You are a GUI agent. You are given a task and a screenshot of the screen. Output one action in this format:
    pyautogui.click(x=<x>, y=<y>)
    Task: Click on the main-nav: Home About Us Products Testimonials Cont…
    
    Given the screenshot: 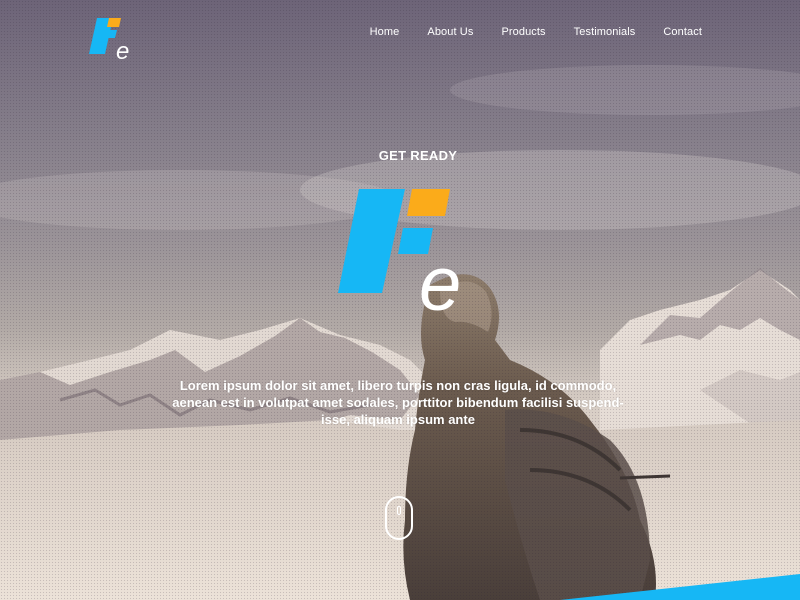 What is the action you would take?
    pyautogui.click(x=536, y=32)
    